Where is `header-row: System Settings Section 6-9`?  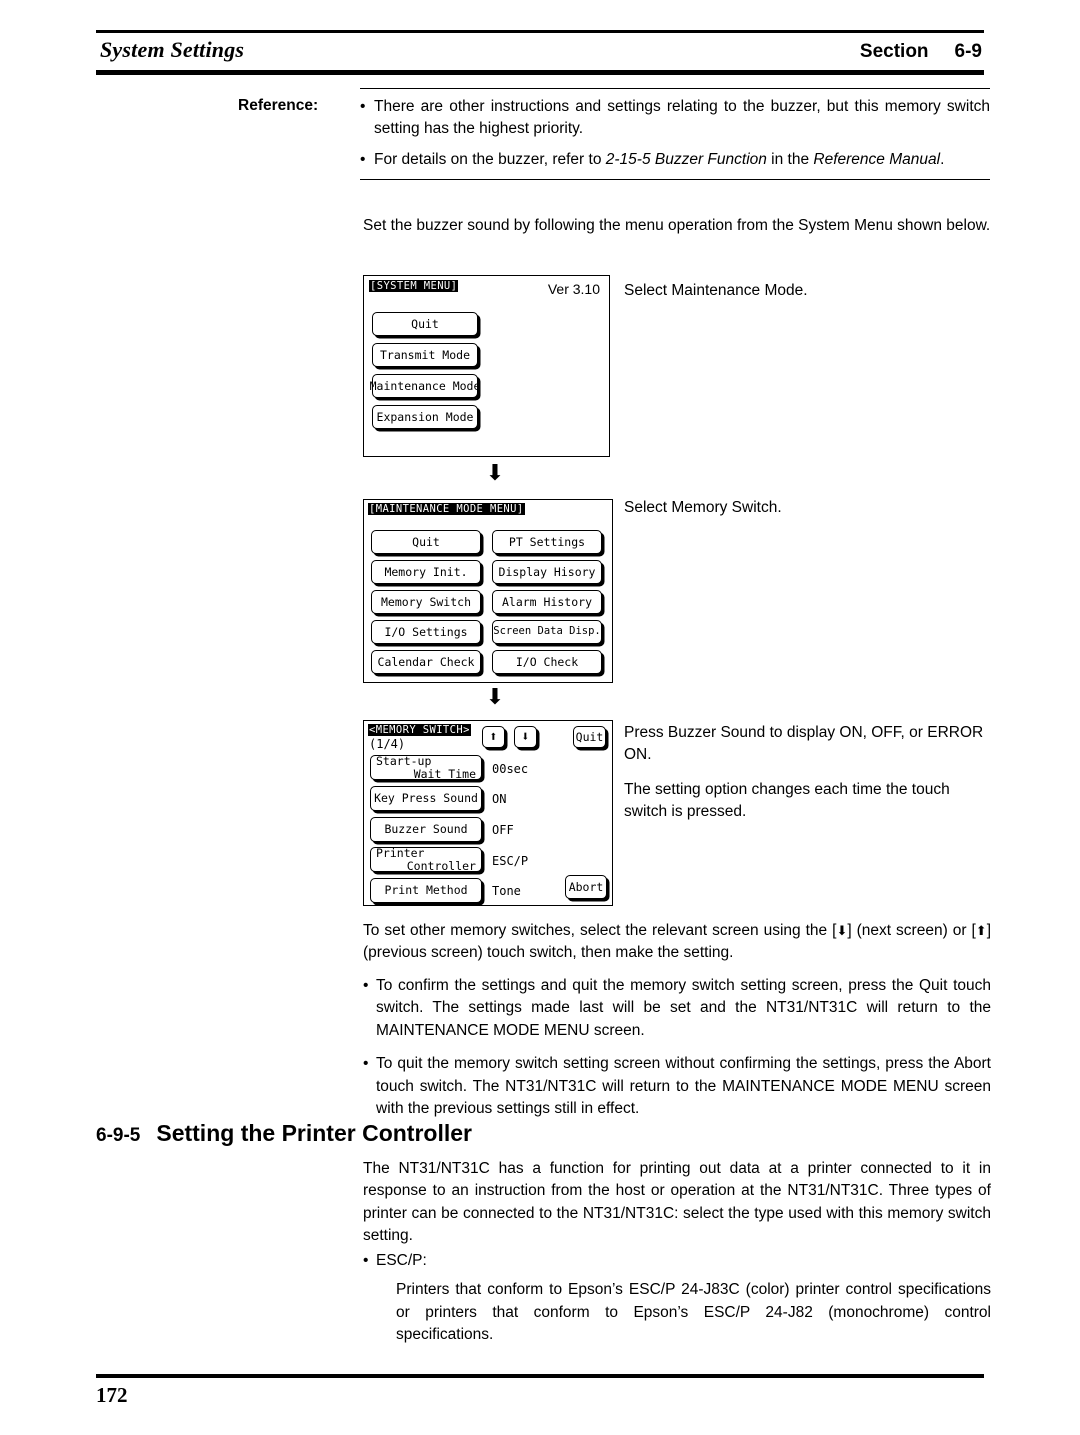 header-row: System Settings Section 6-9 is located at coordinates (540, 50).